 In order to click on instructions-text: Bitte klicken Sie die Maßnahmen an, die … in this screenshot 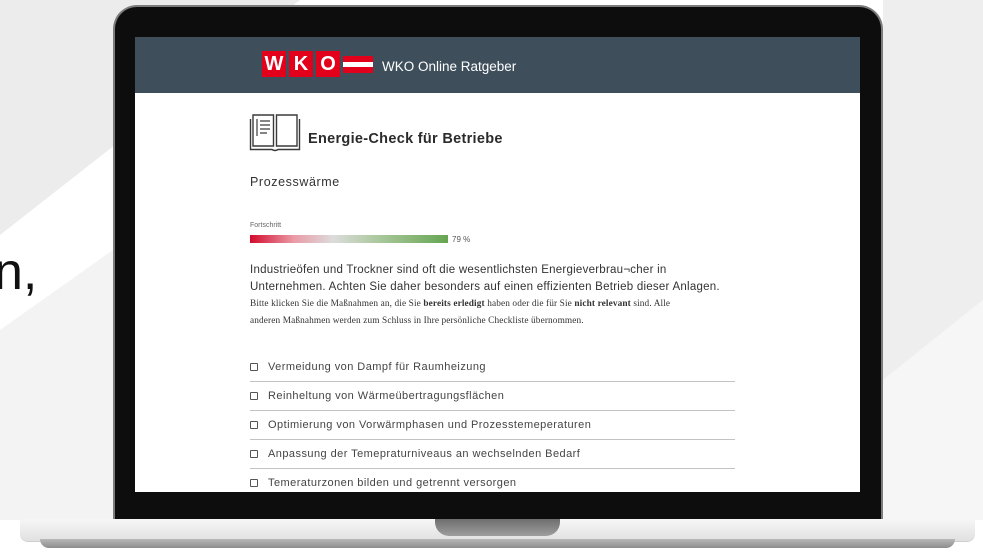, I will do `click(460, 313)`.